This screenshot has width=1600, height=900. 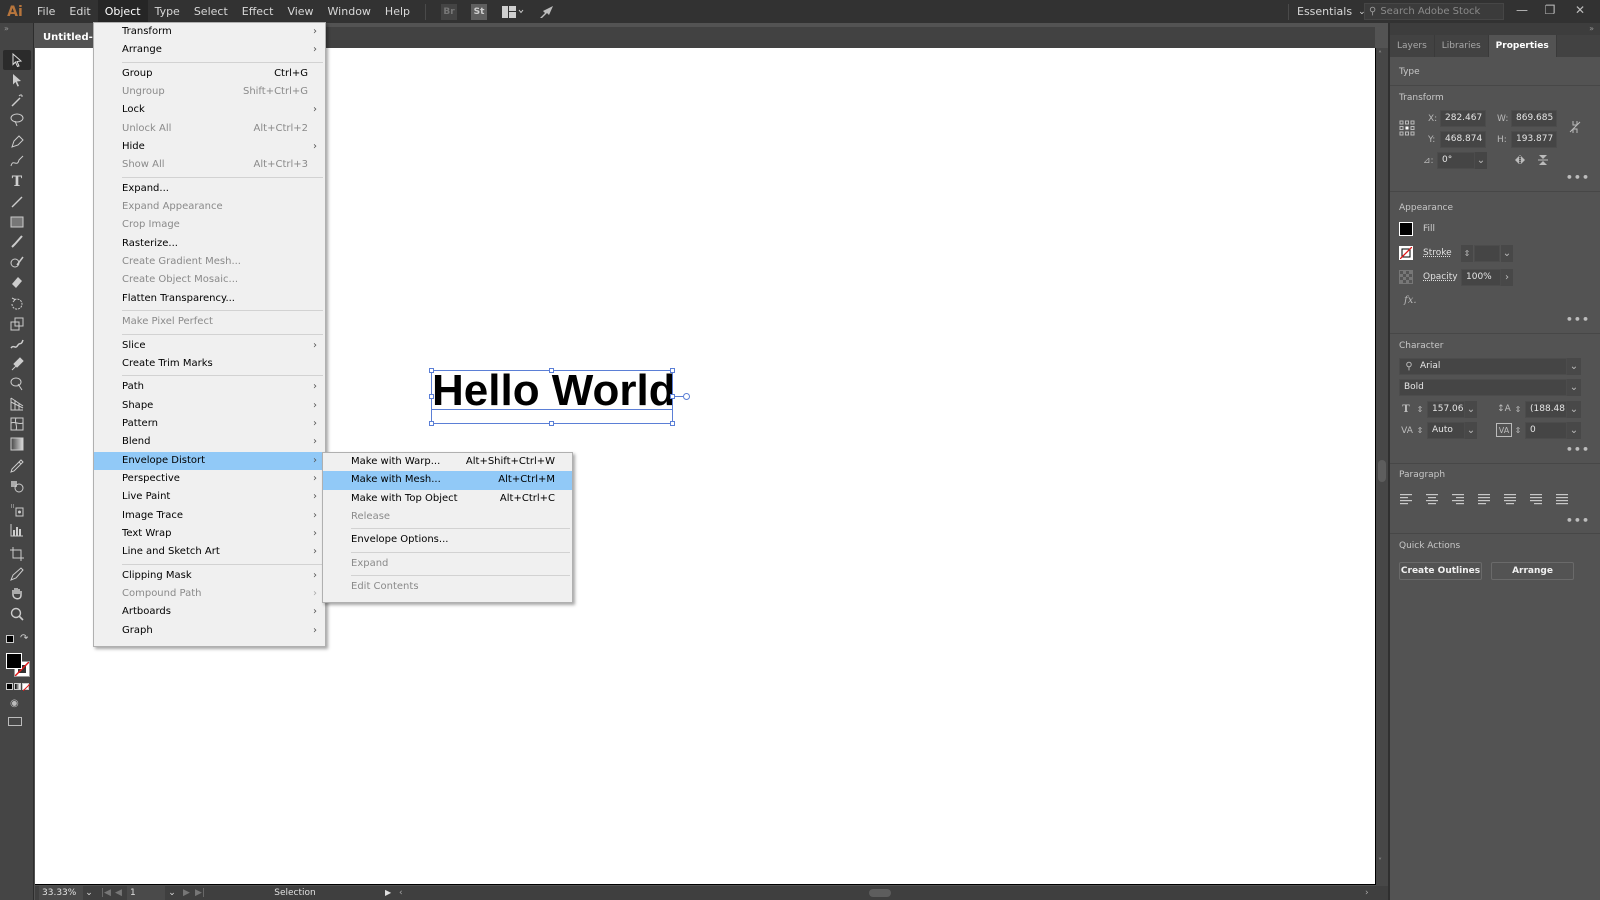 I want to click on slice-tool, so click(x=17, y=574).